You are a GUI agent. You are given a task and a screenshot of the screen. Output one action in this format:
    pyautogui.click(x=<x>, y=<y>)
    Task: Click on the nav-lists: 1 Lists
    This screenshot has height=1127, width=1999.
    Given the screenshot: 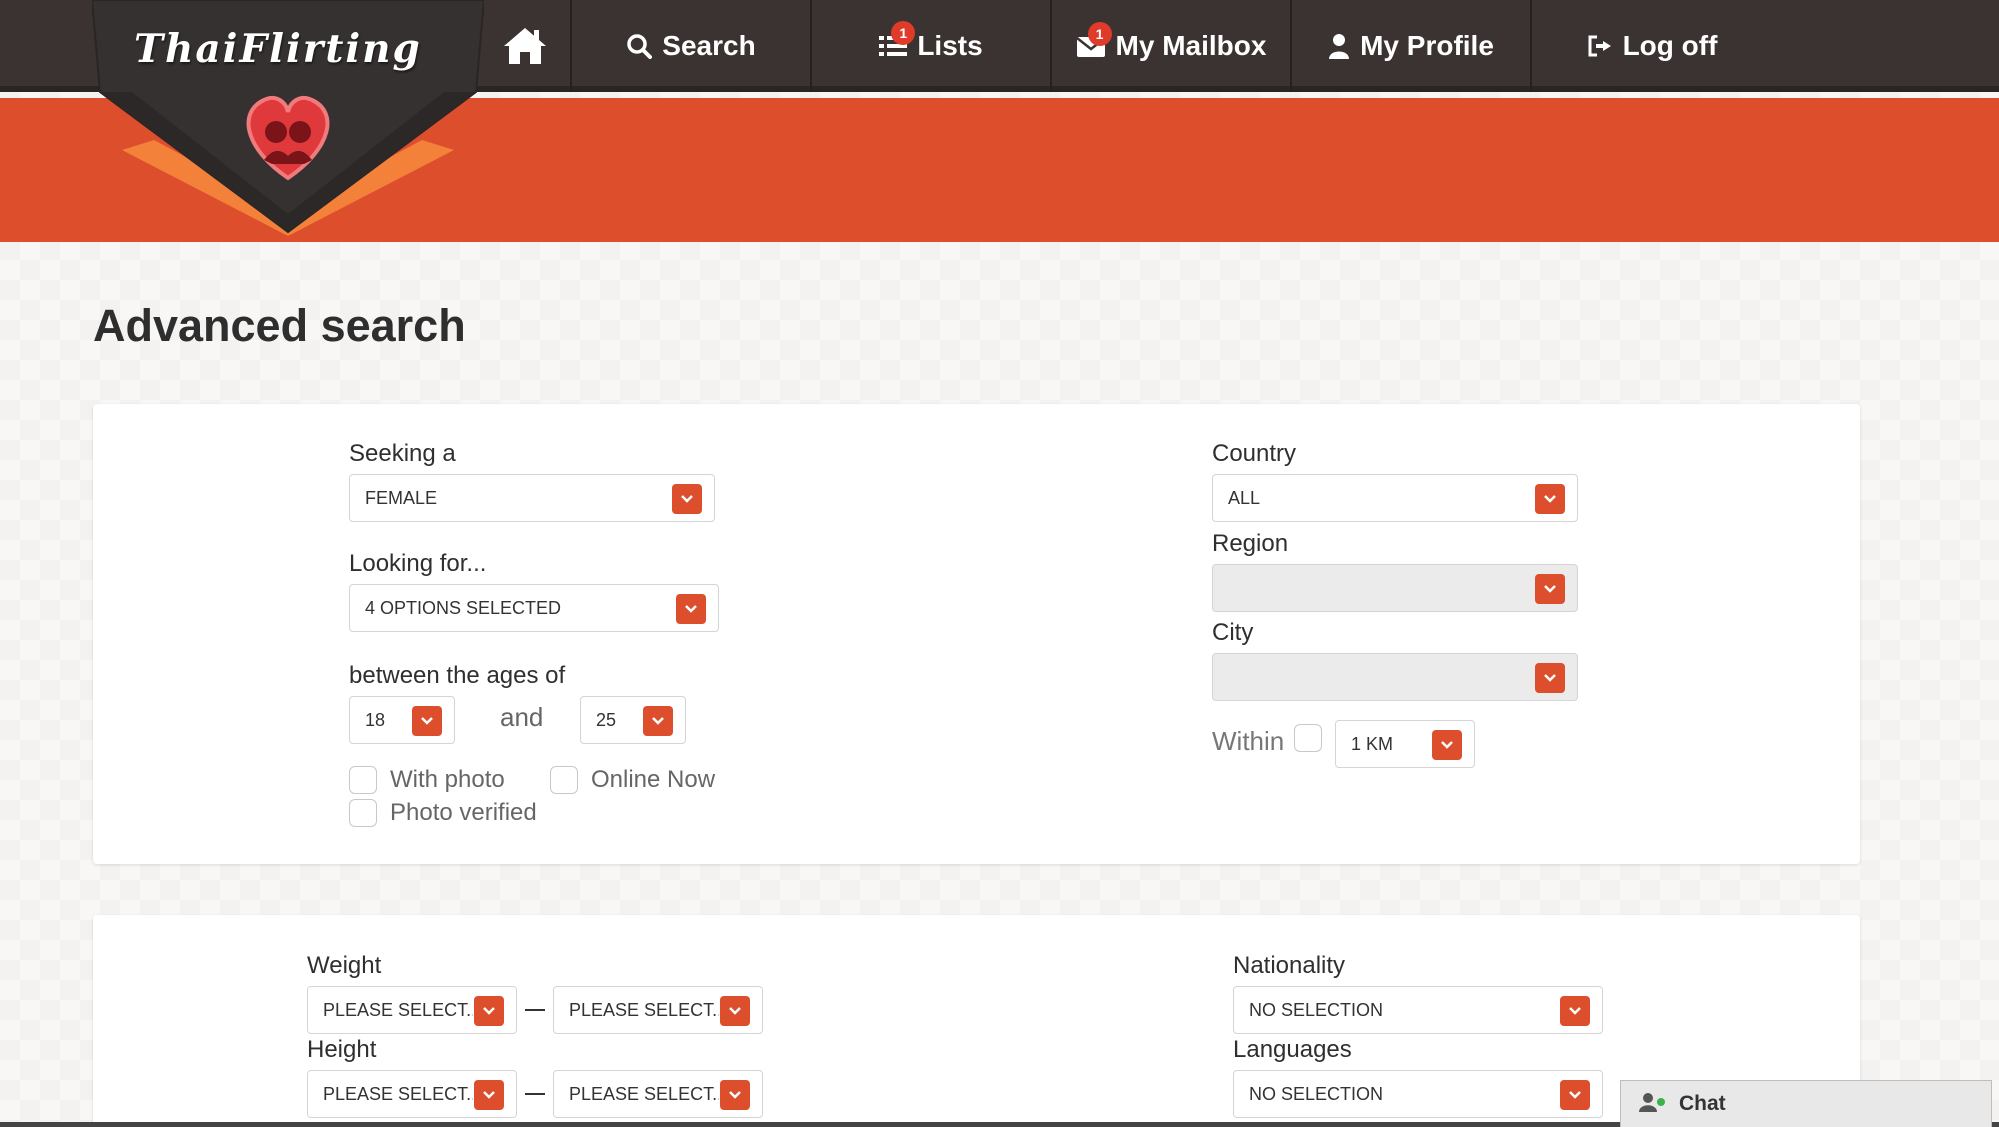 What is the action you would take?
    pyautogui.click(x=932, y=46)
    